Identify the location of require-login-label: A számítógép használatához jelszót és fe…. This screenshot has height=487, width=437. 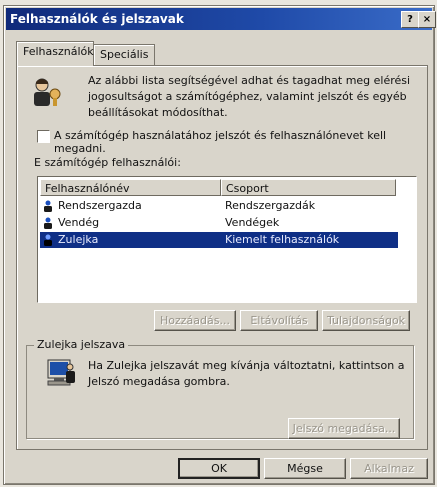
(244, 142).